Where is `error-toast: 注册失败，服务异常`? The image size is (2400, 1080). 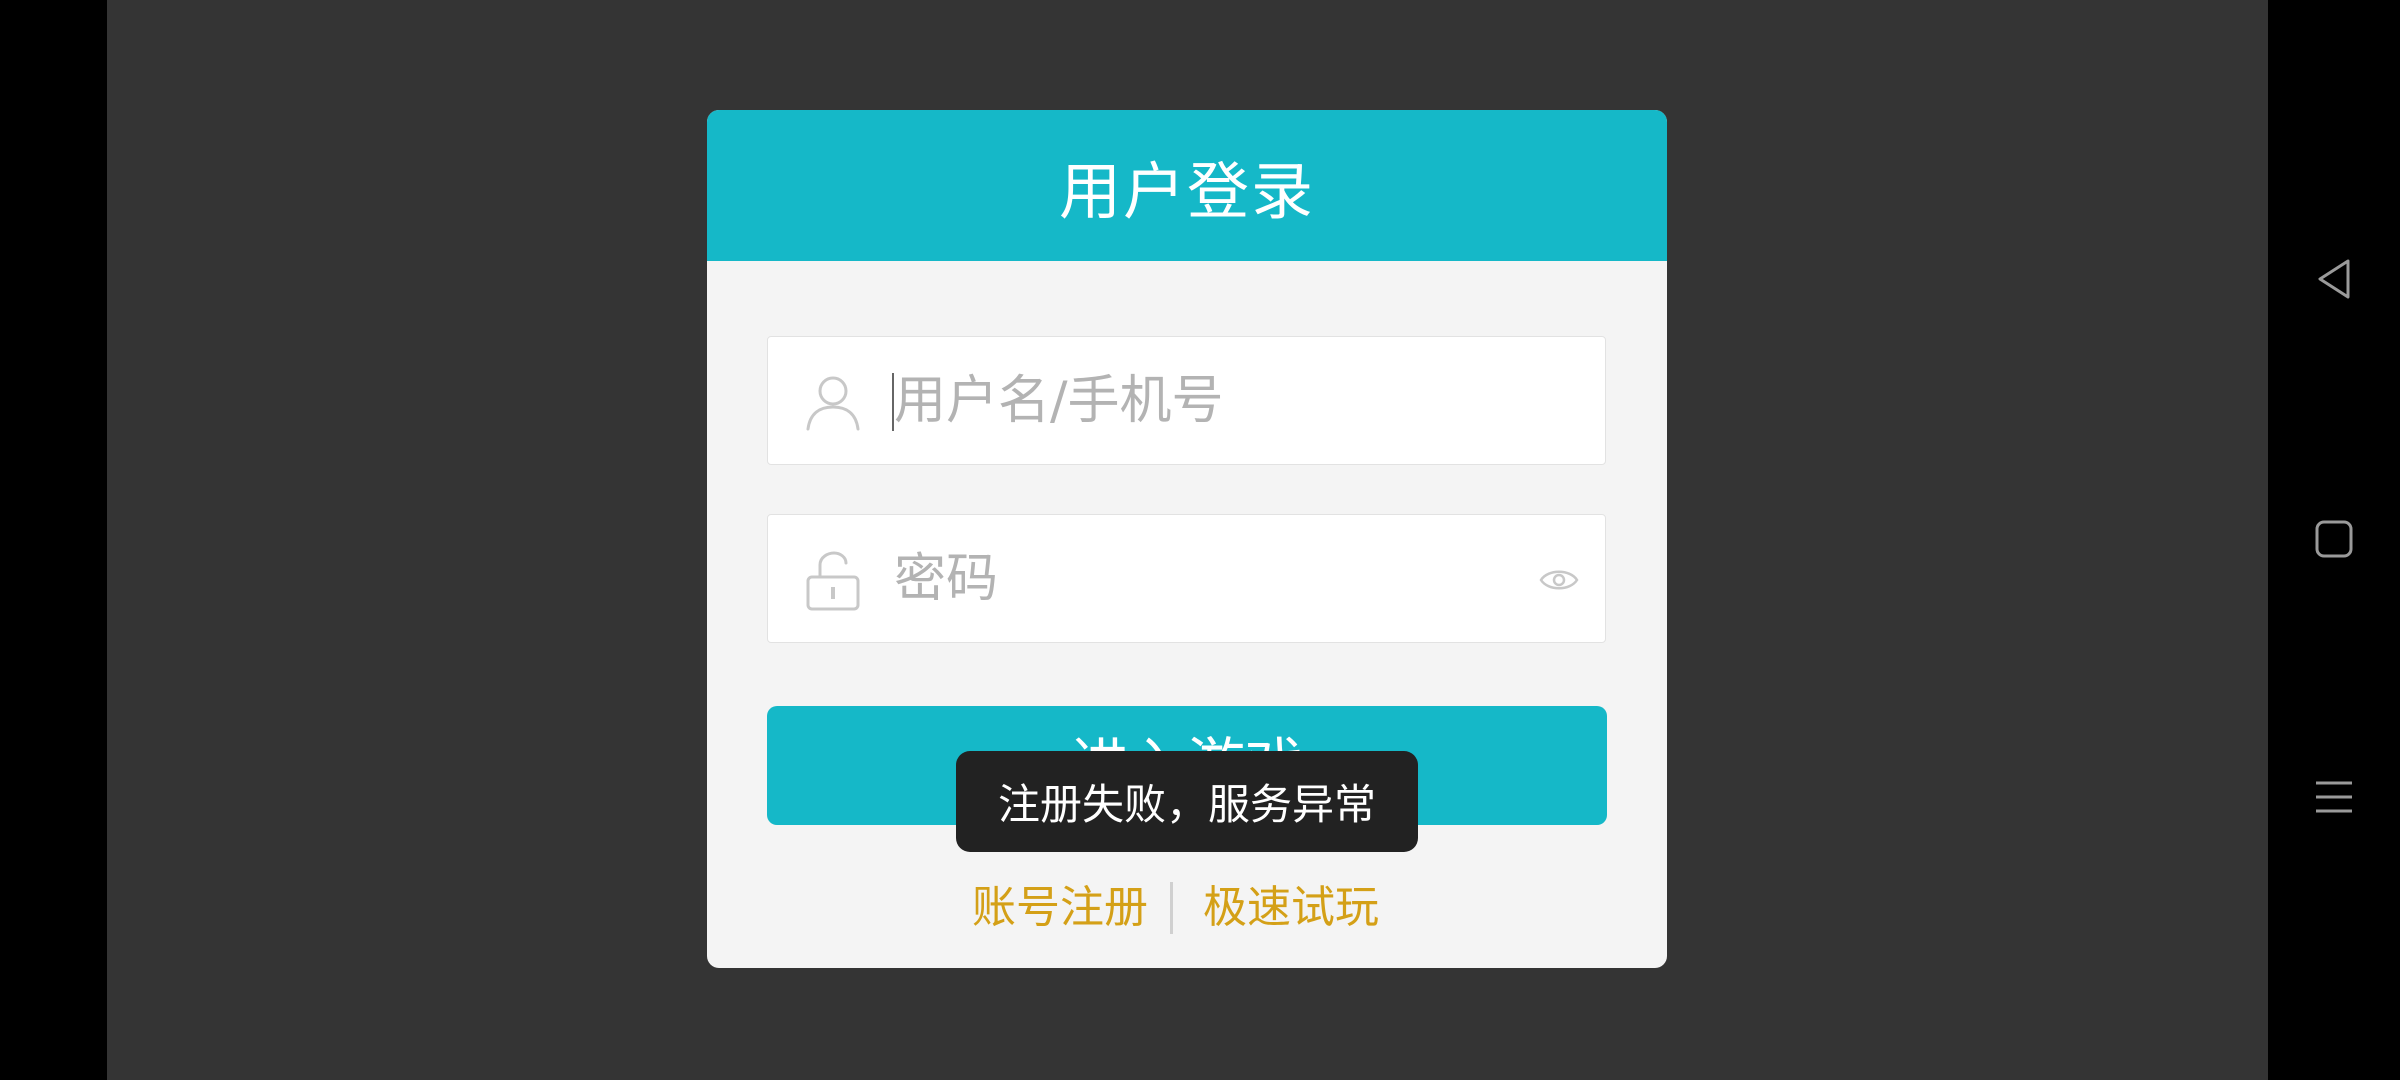
error-toast: 注册失败，服务异常 is located at coordinates (1187, 801).